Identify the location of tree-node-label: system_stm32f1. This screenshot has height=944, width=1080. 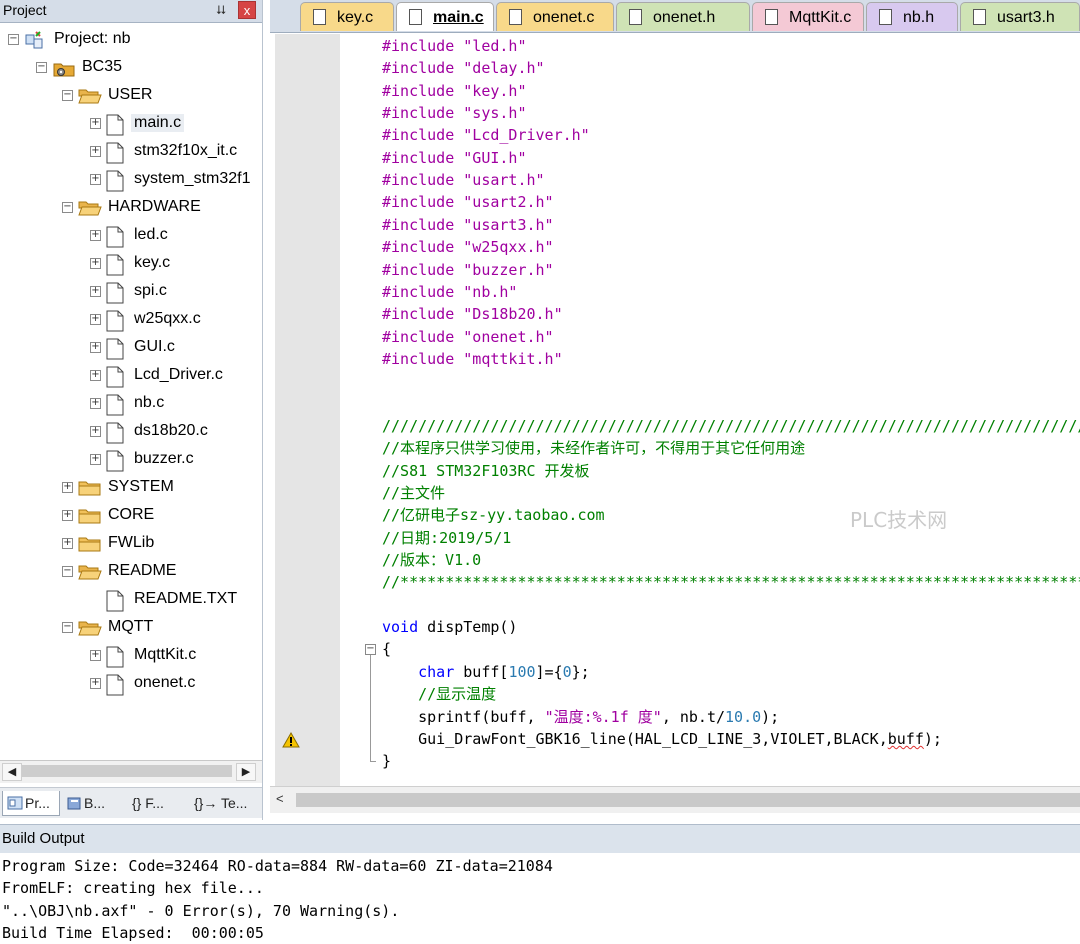
(192, 178).